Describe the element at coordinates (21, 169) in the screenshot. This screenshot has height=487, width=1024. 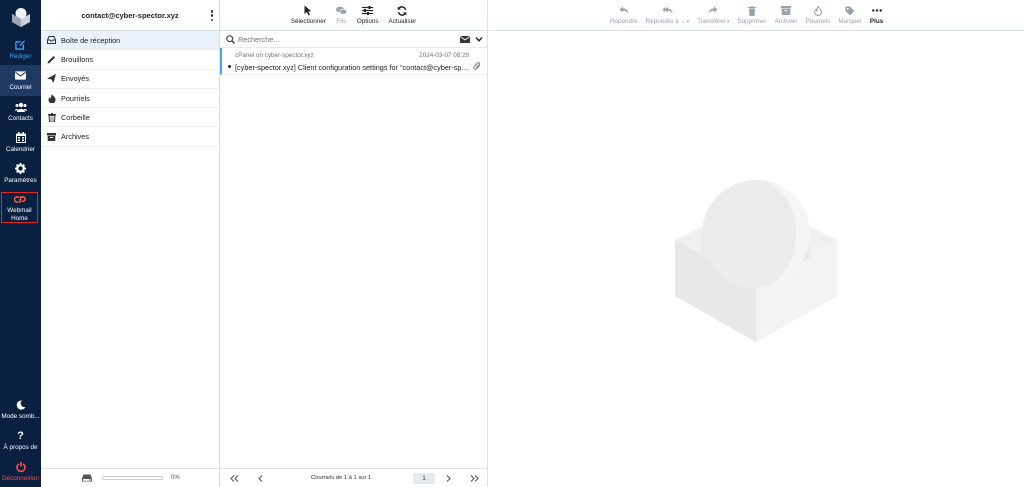
I see `gear-icon` at that location.